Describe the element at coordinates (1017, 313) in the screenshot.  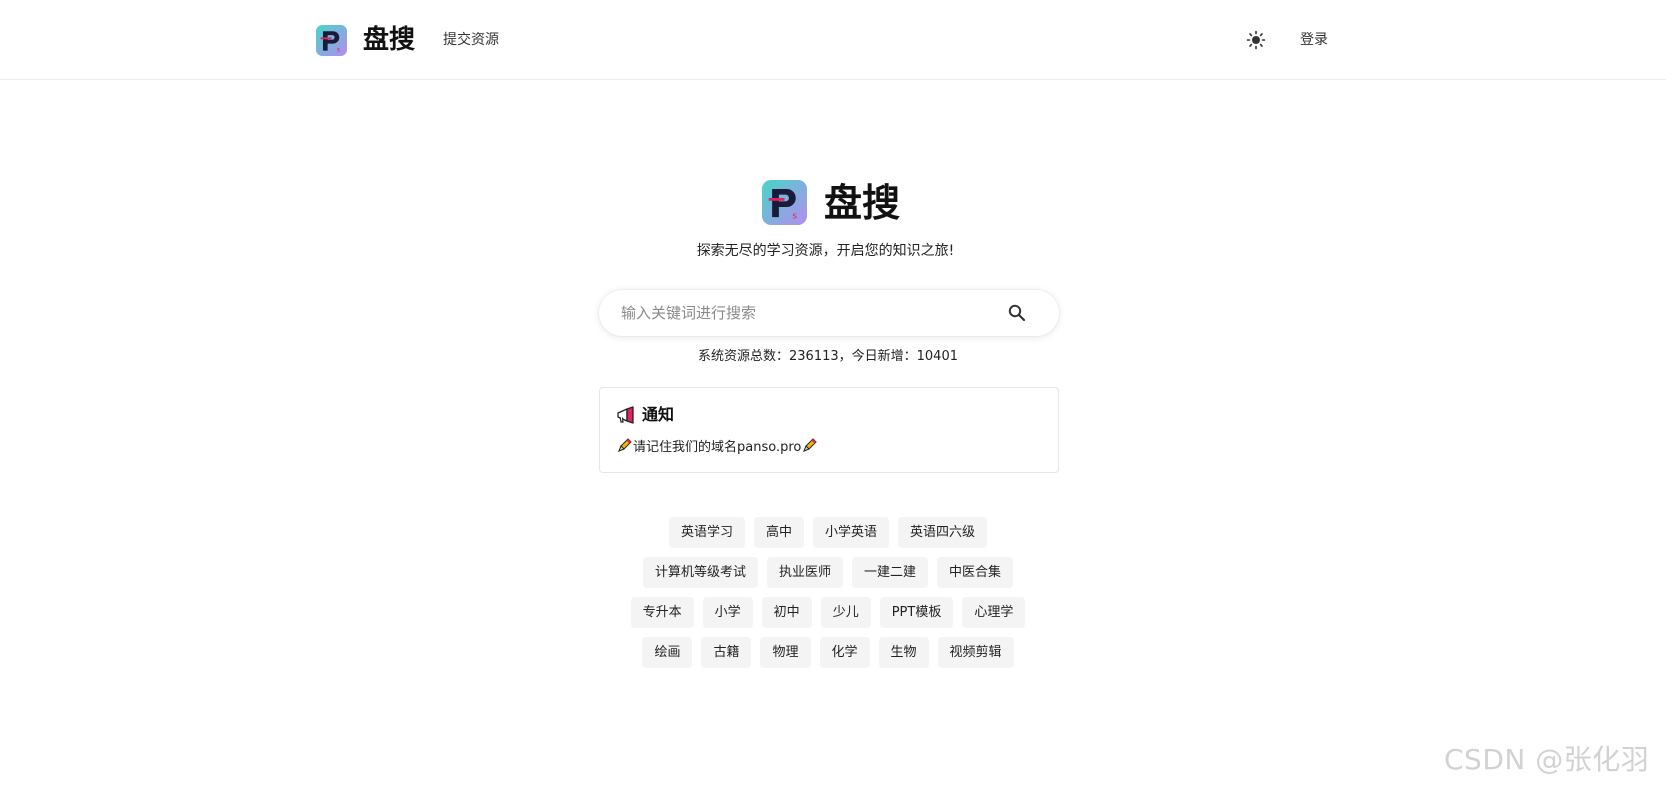
I see `search-icon` at that location.